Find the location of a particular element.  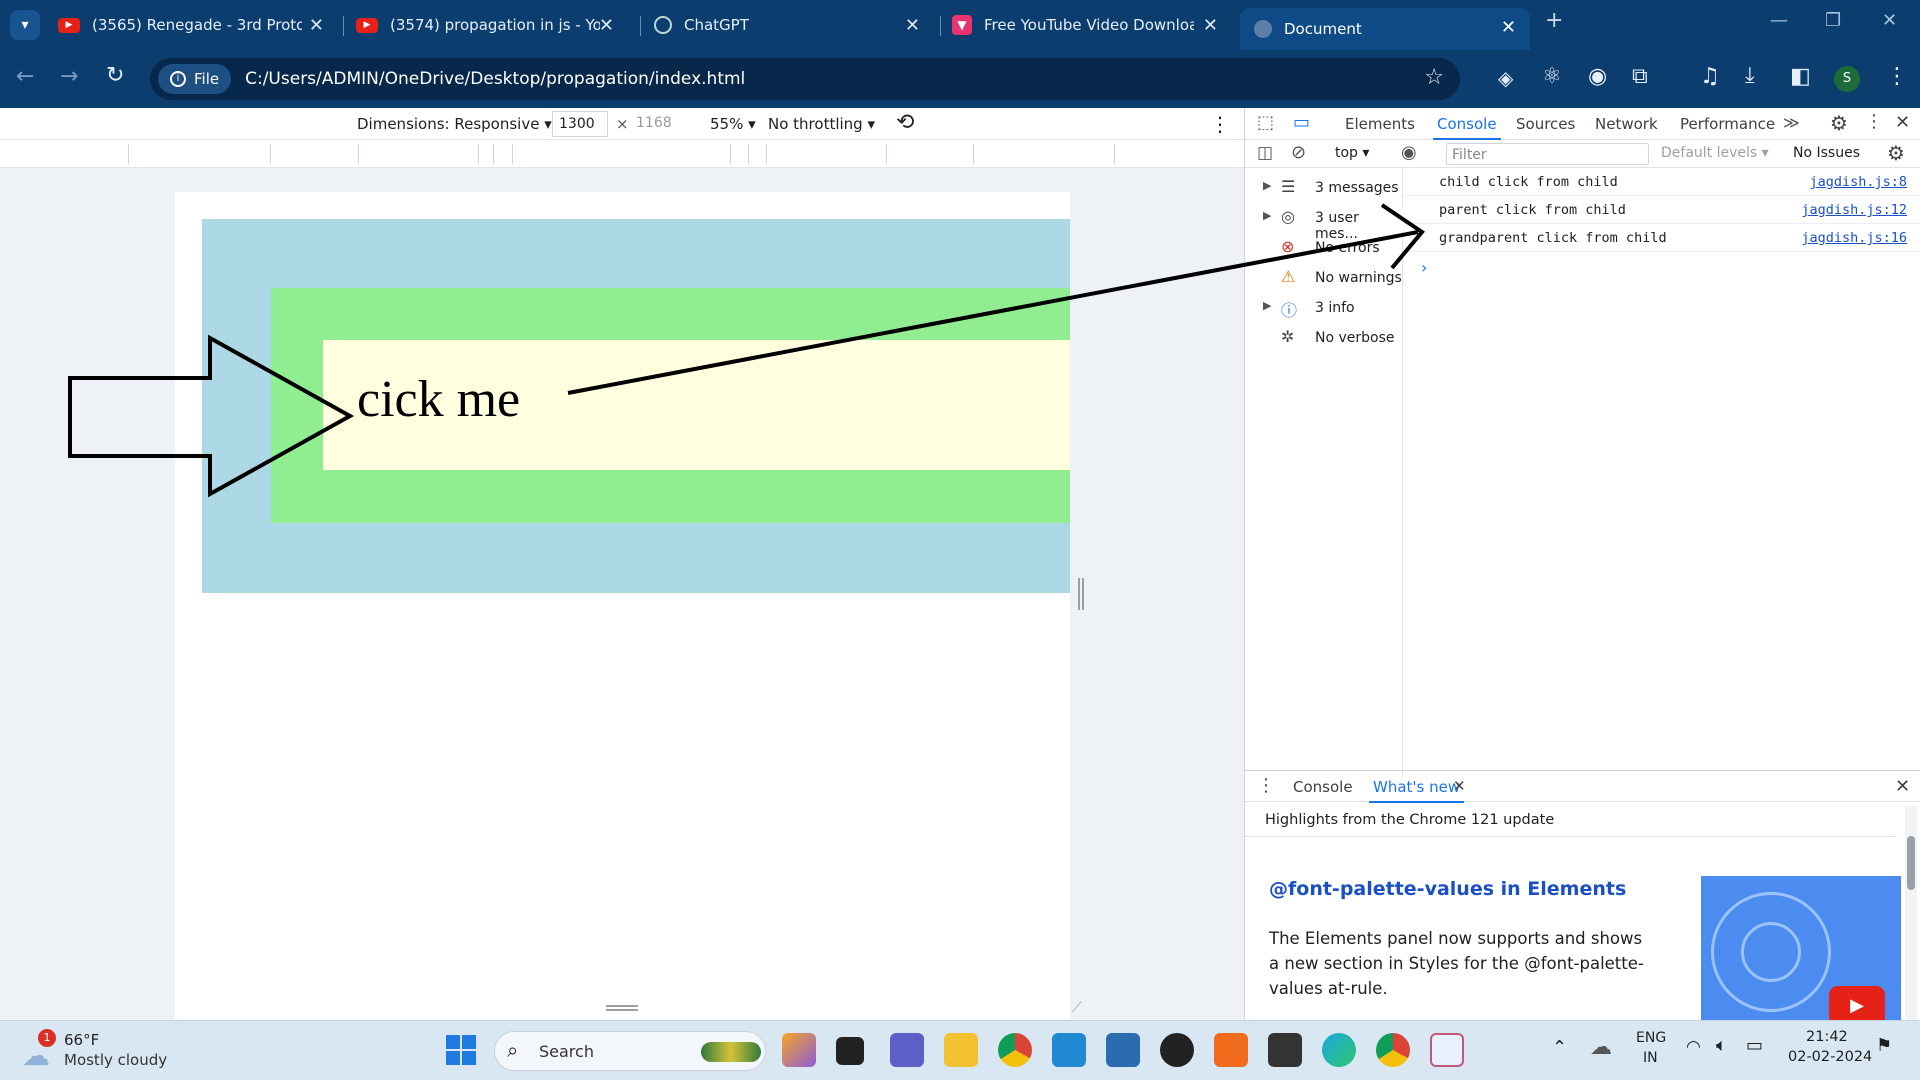

edge-icon is located at coordinates (1339, 1050).